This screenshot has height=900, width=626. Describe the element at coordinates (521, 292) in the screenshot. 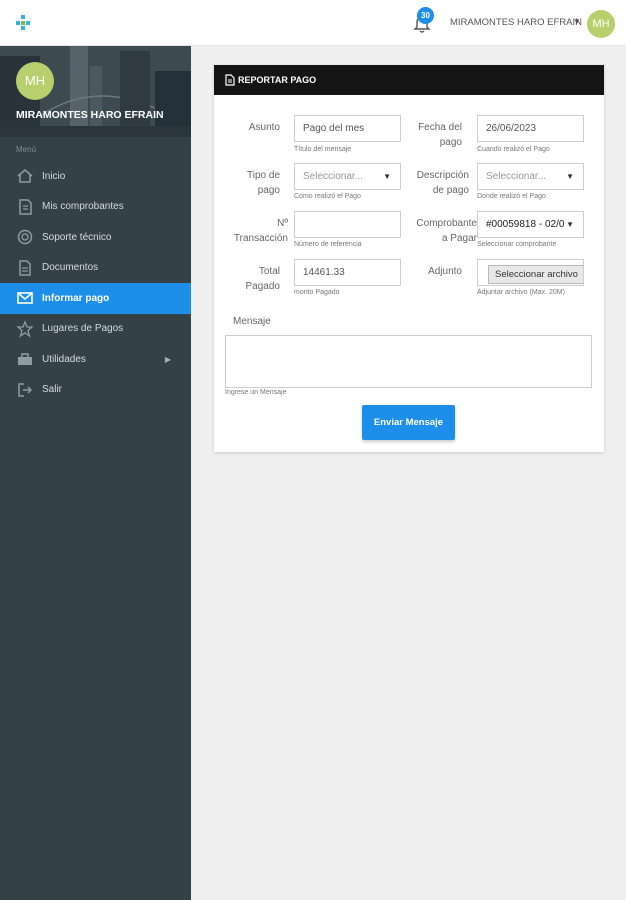

I see `adjunto-help: Adjuntar archivo (Max. 20M)` at that location.